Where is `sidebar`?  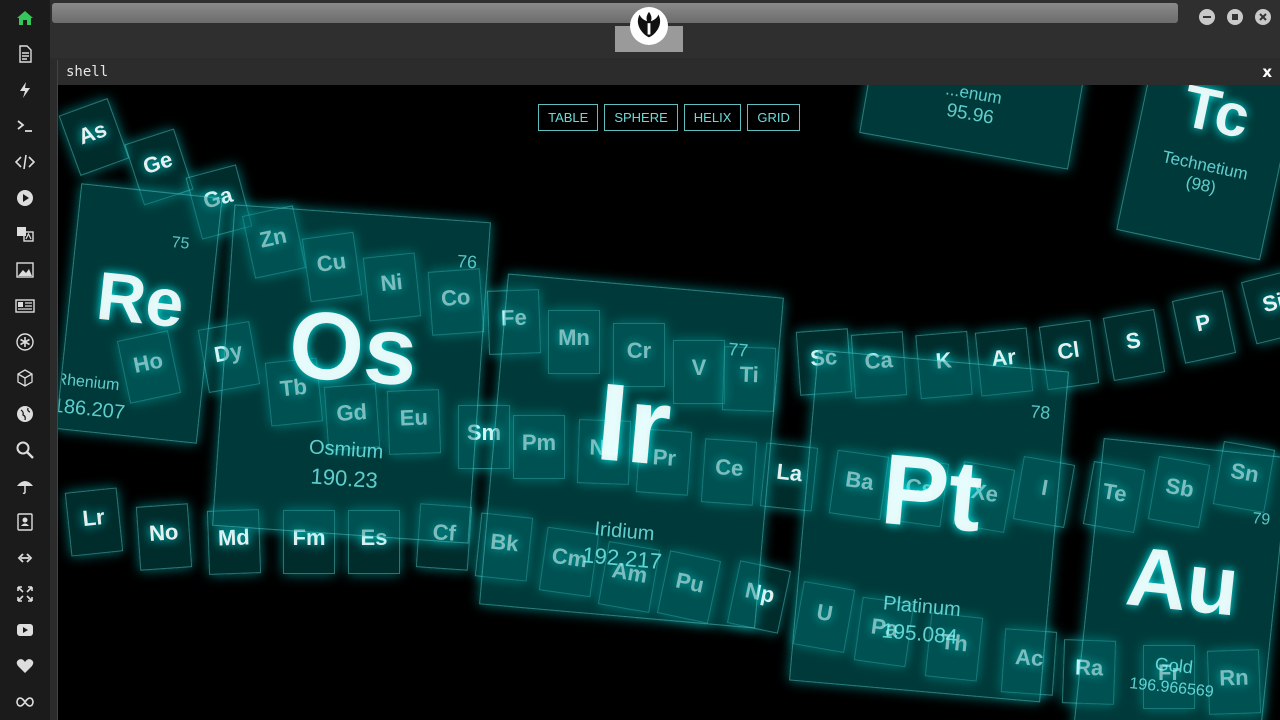 sidebar is located at coordinates (25, 360).